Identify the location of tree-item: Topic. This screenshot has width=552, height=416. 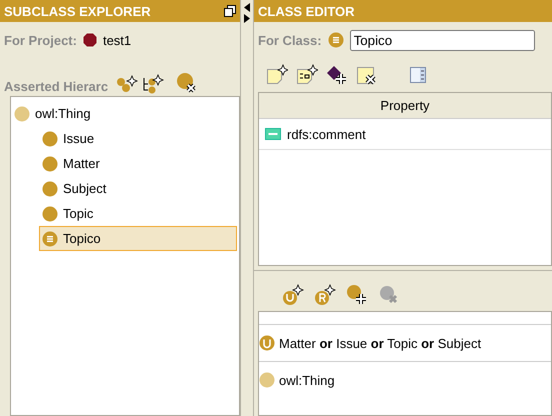
(138, 213).